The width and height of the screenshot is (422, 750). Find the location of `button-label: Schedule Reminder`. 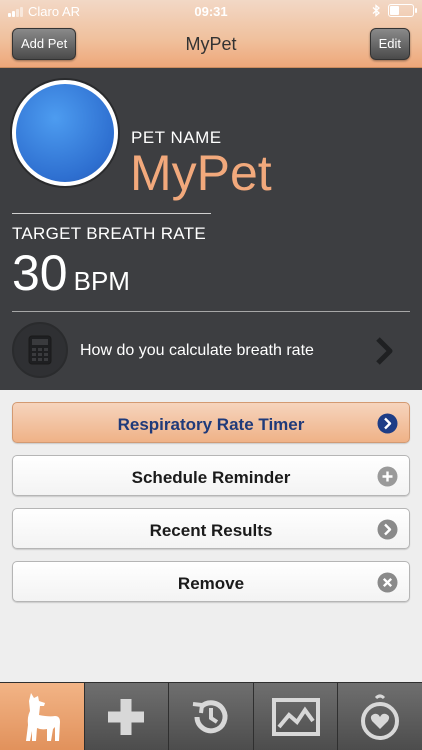

button-label: Schedule Reminder is located at coordinates (211, 477).